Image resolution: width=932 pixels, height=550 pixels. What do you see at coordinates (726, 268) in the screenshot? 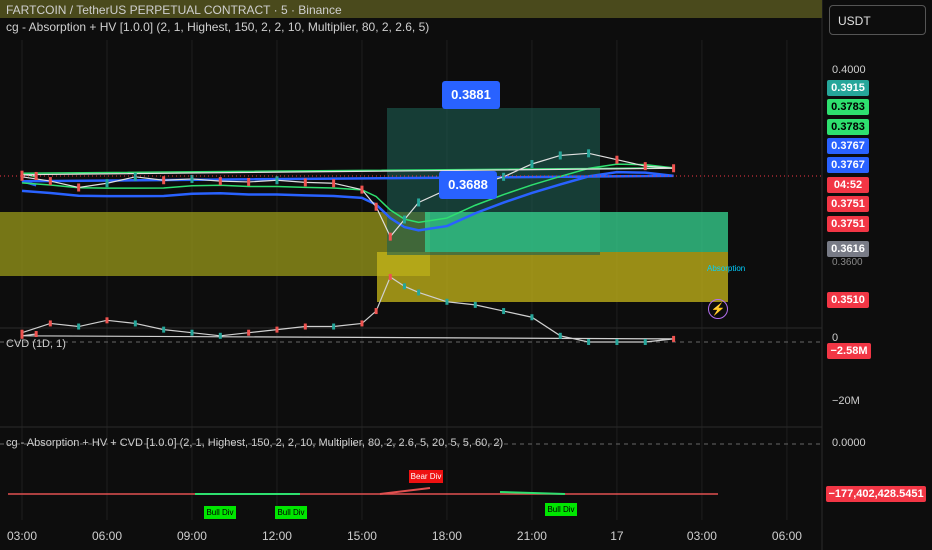
I see `absorption-label: Absorption` at bounding box center [726, 268].